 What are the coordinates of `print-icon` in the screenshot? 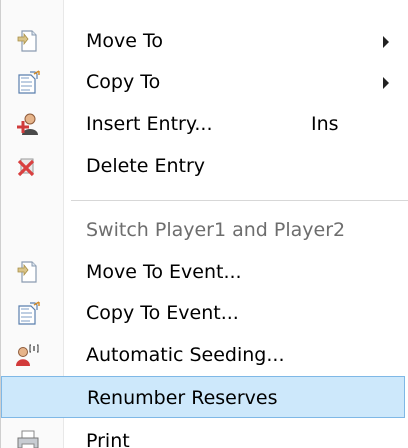 It's located at (28, 438).